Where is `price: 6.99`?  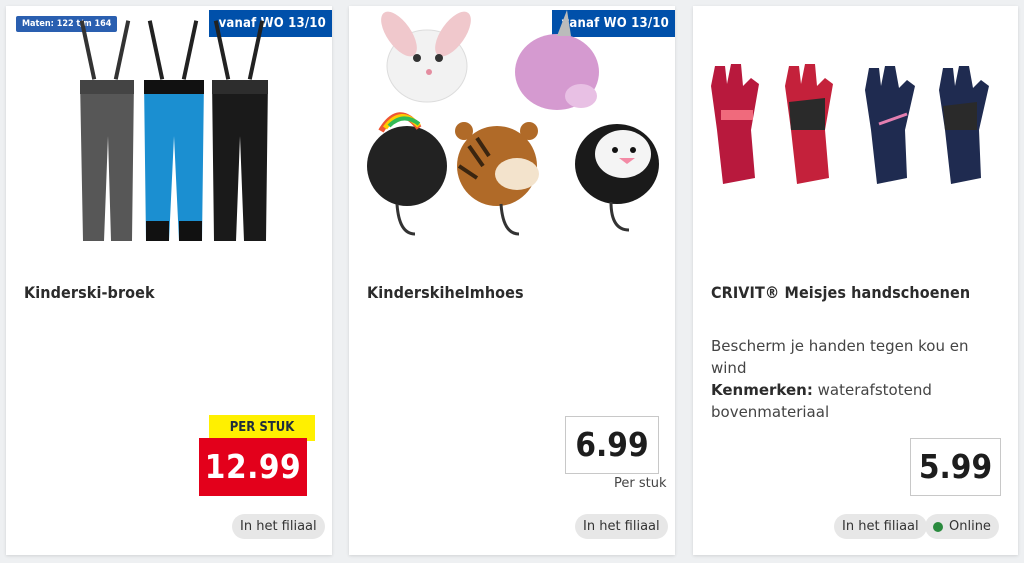
price: 6.99 is located at coordinates (612, 445).